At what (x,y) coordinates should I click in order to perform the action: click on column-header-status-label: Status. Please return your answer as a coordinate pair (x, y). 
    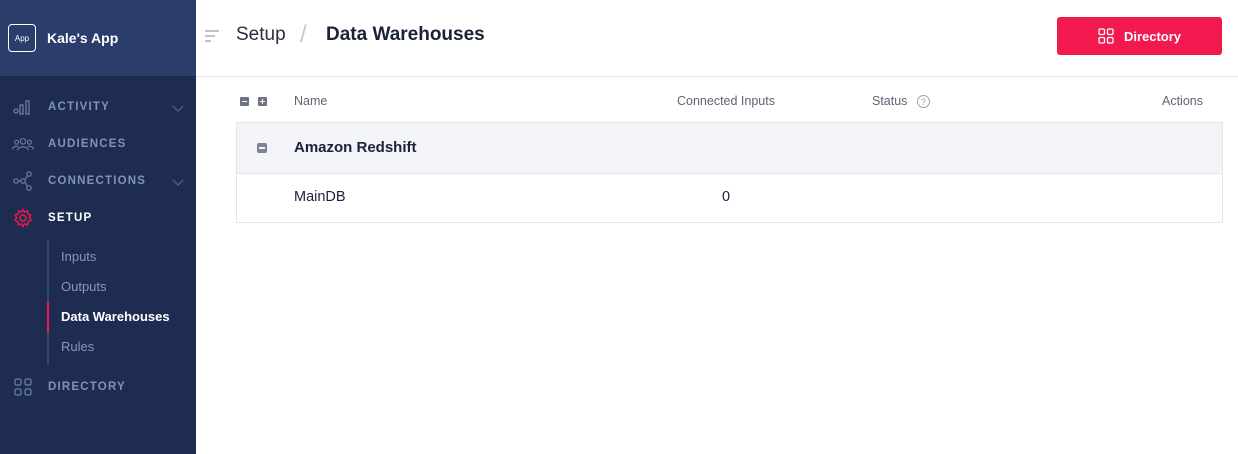
    Looking at the image, I should click on (889, 101).